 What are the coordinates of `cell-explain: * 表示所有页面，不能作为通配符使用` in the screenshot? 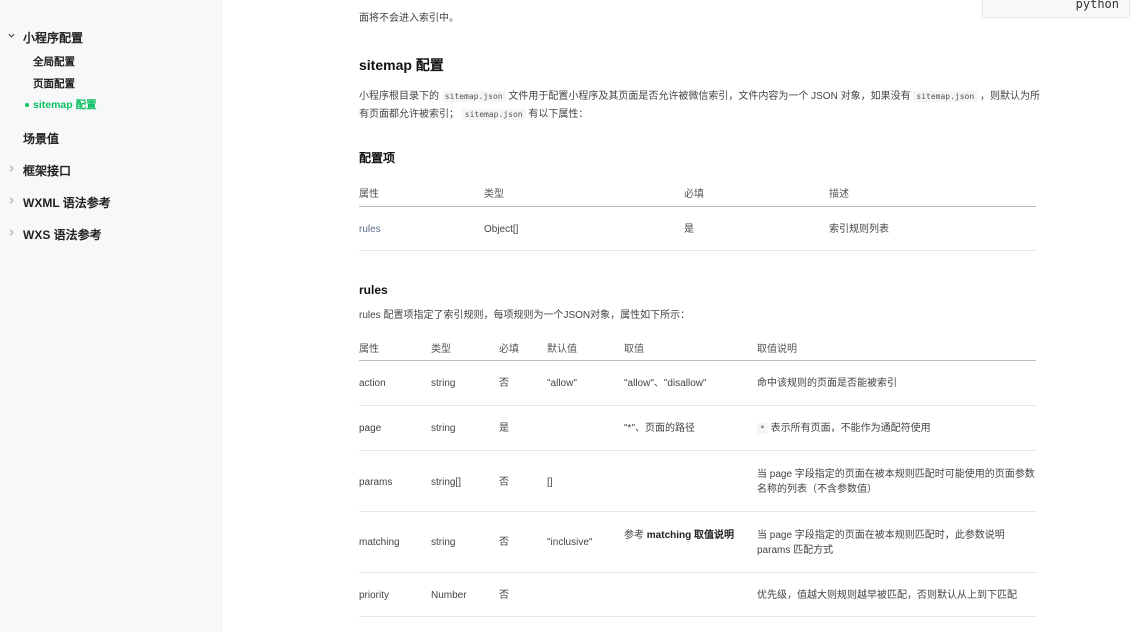 It's located at (844, 428).